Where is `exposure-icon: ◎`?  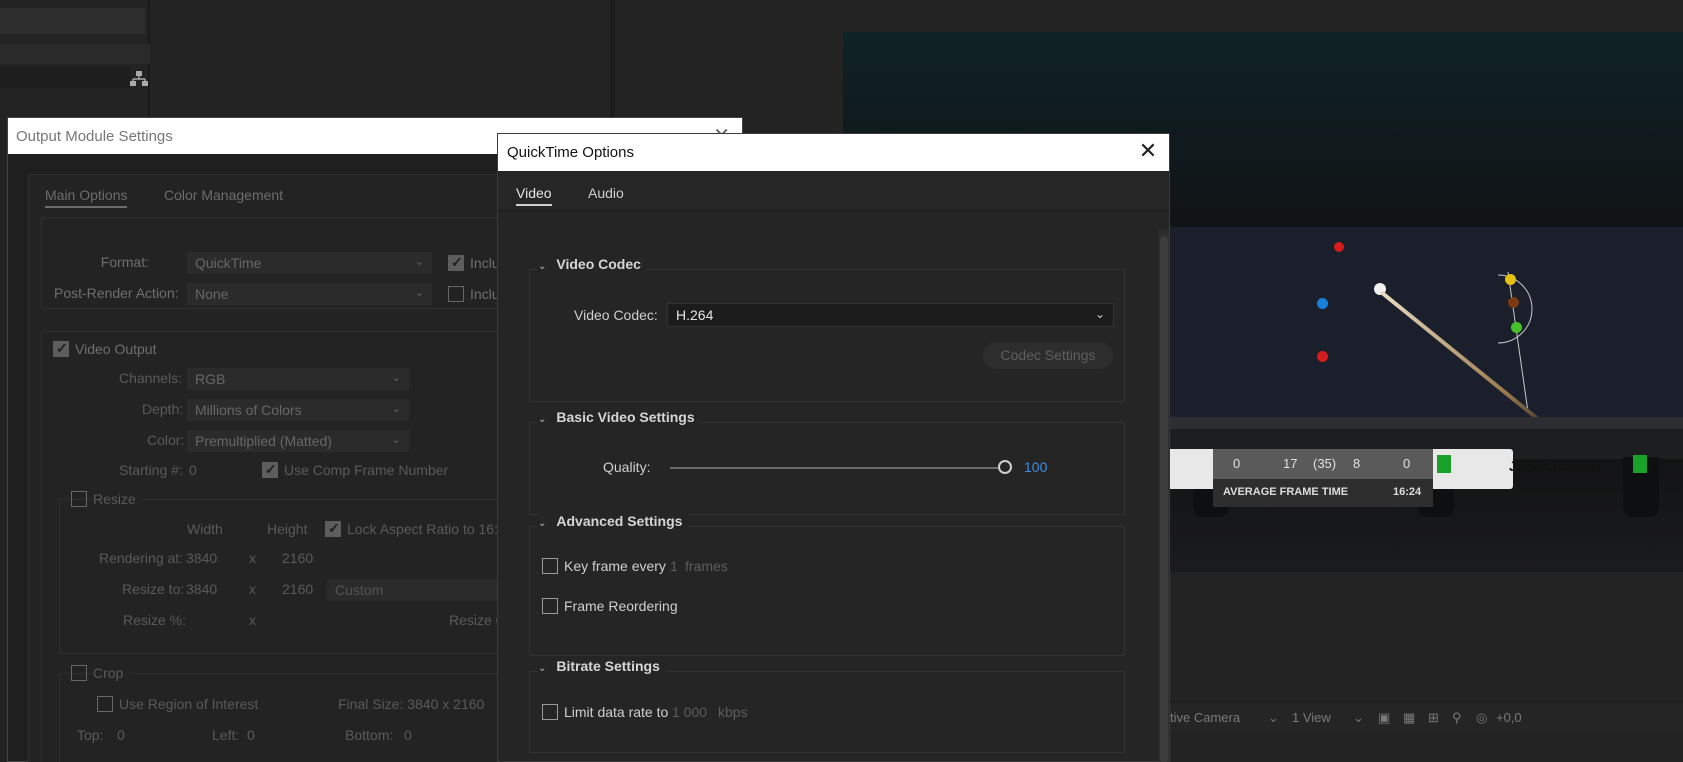 exposure-icon: ◎ is located at coordinates (1481, 718).